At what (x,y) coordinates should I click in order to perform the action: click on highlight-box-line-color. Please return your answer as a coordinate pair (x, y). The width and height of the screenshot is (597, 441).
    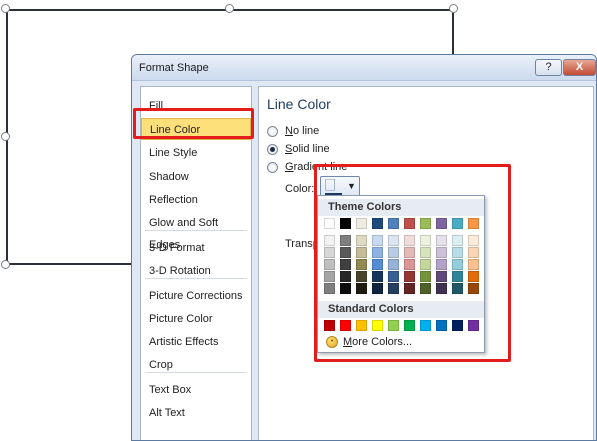
    Looking at the image, I should click on (193, 123).